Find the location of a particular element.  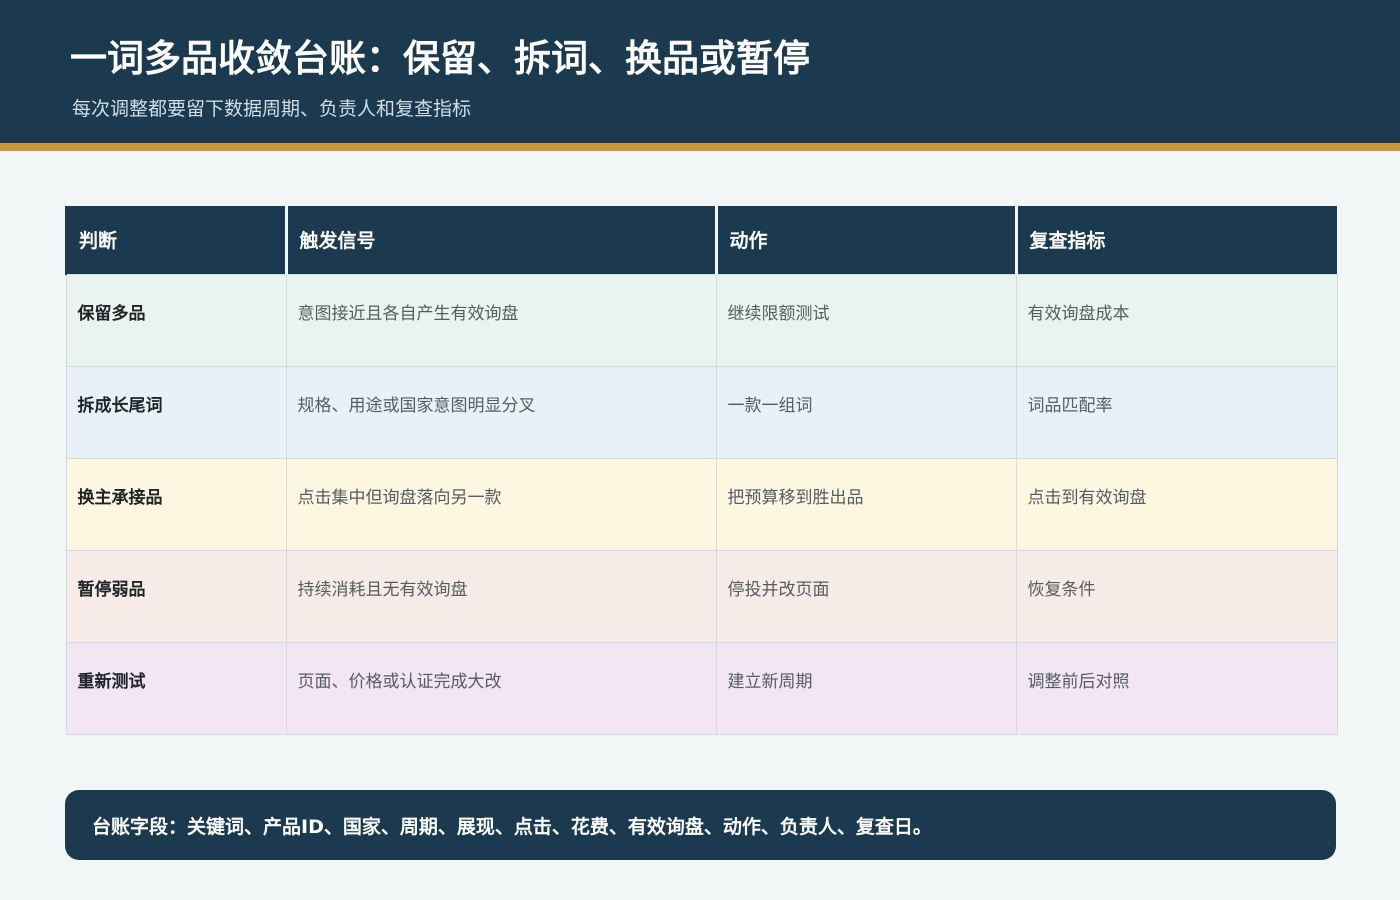

cell-review-metric: 词品匹配率 is located at coordinates (1176, 412).